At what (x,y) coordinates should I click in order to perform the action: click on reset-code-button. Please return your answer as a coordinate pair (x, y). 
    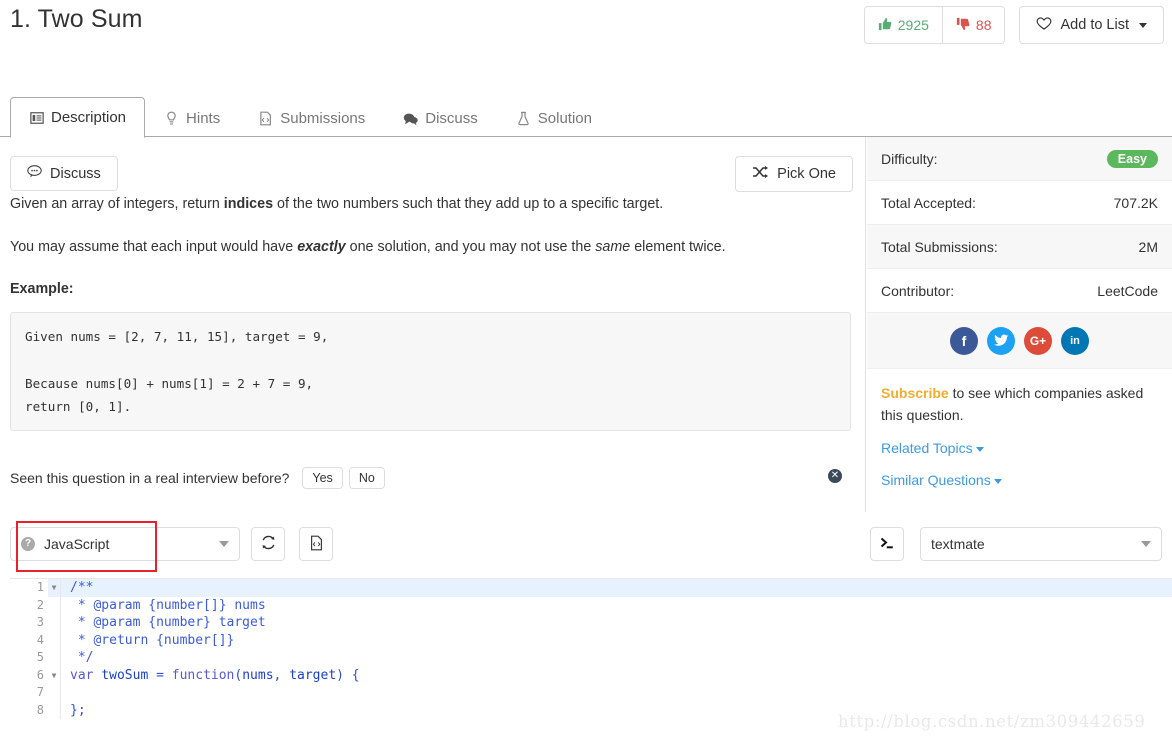
    Looking at the image, I should click on (268, 544).